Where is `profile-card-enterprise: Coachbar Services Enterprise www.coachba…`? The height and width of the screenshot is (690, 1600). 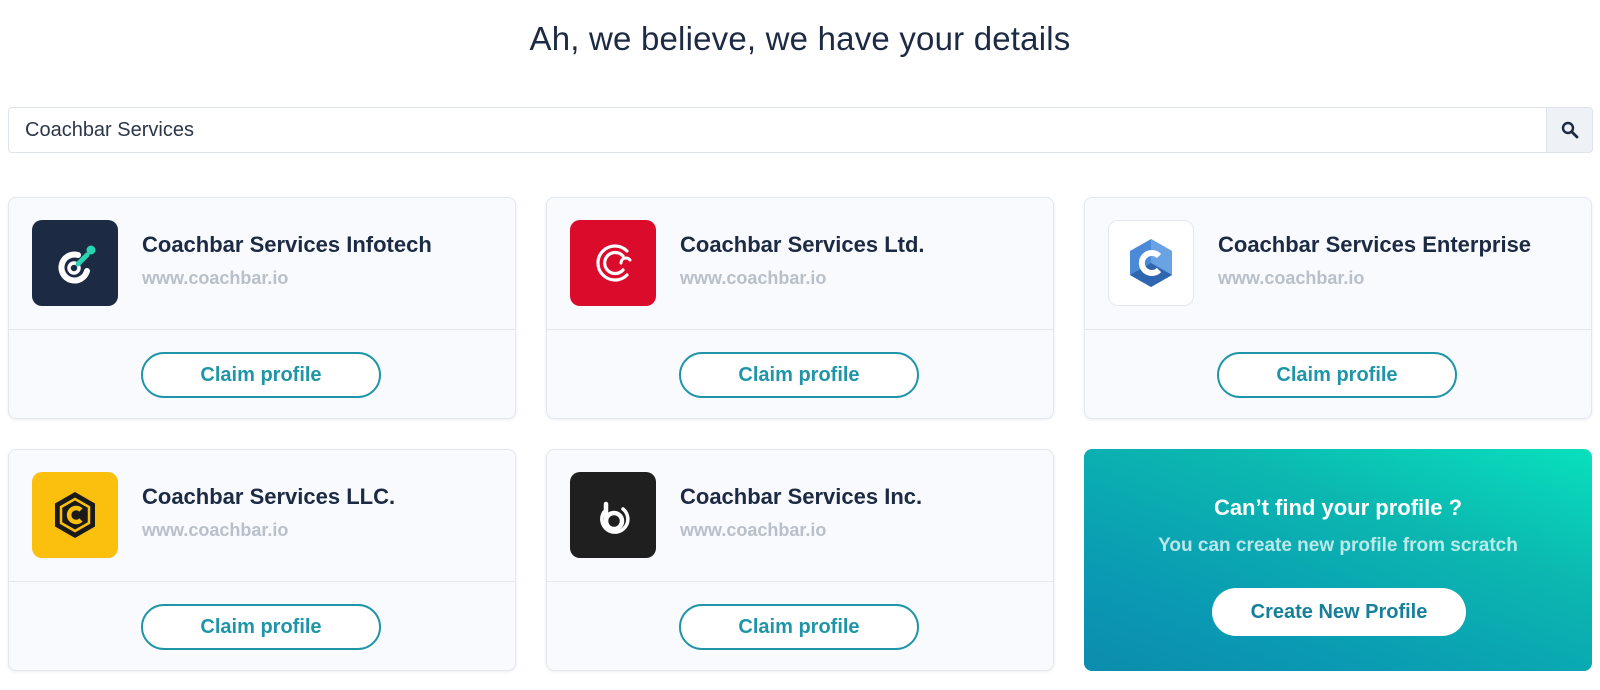 profile-card-enterprise: Coachbar Services Enterprise www.coachba… is located at coordinates (1338, 308).